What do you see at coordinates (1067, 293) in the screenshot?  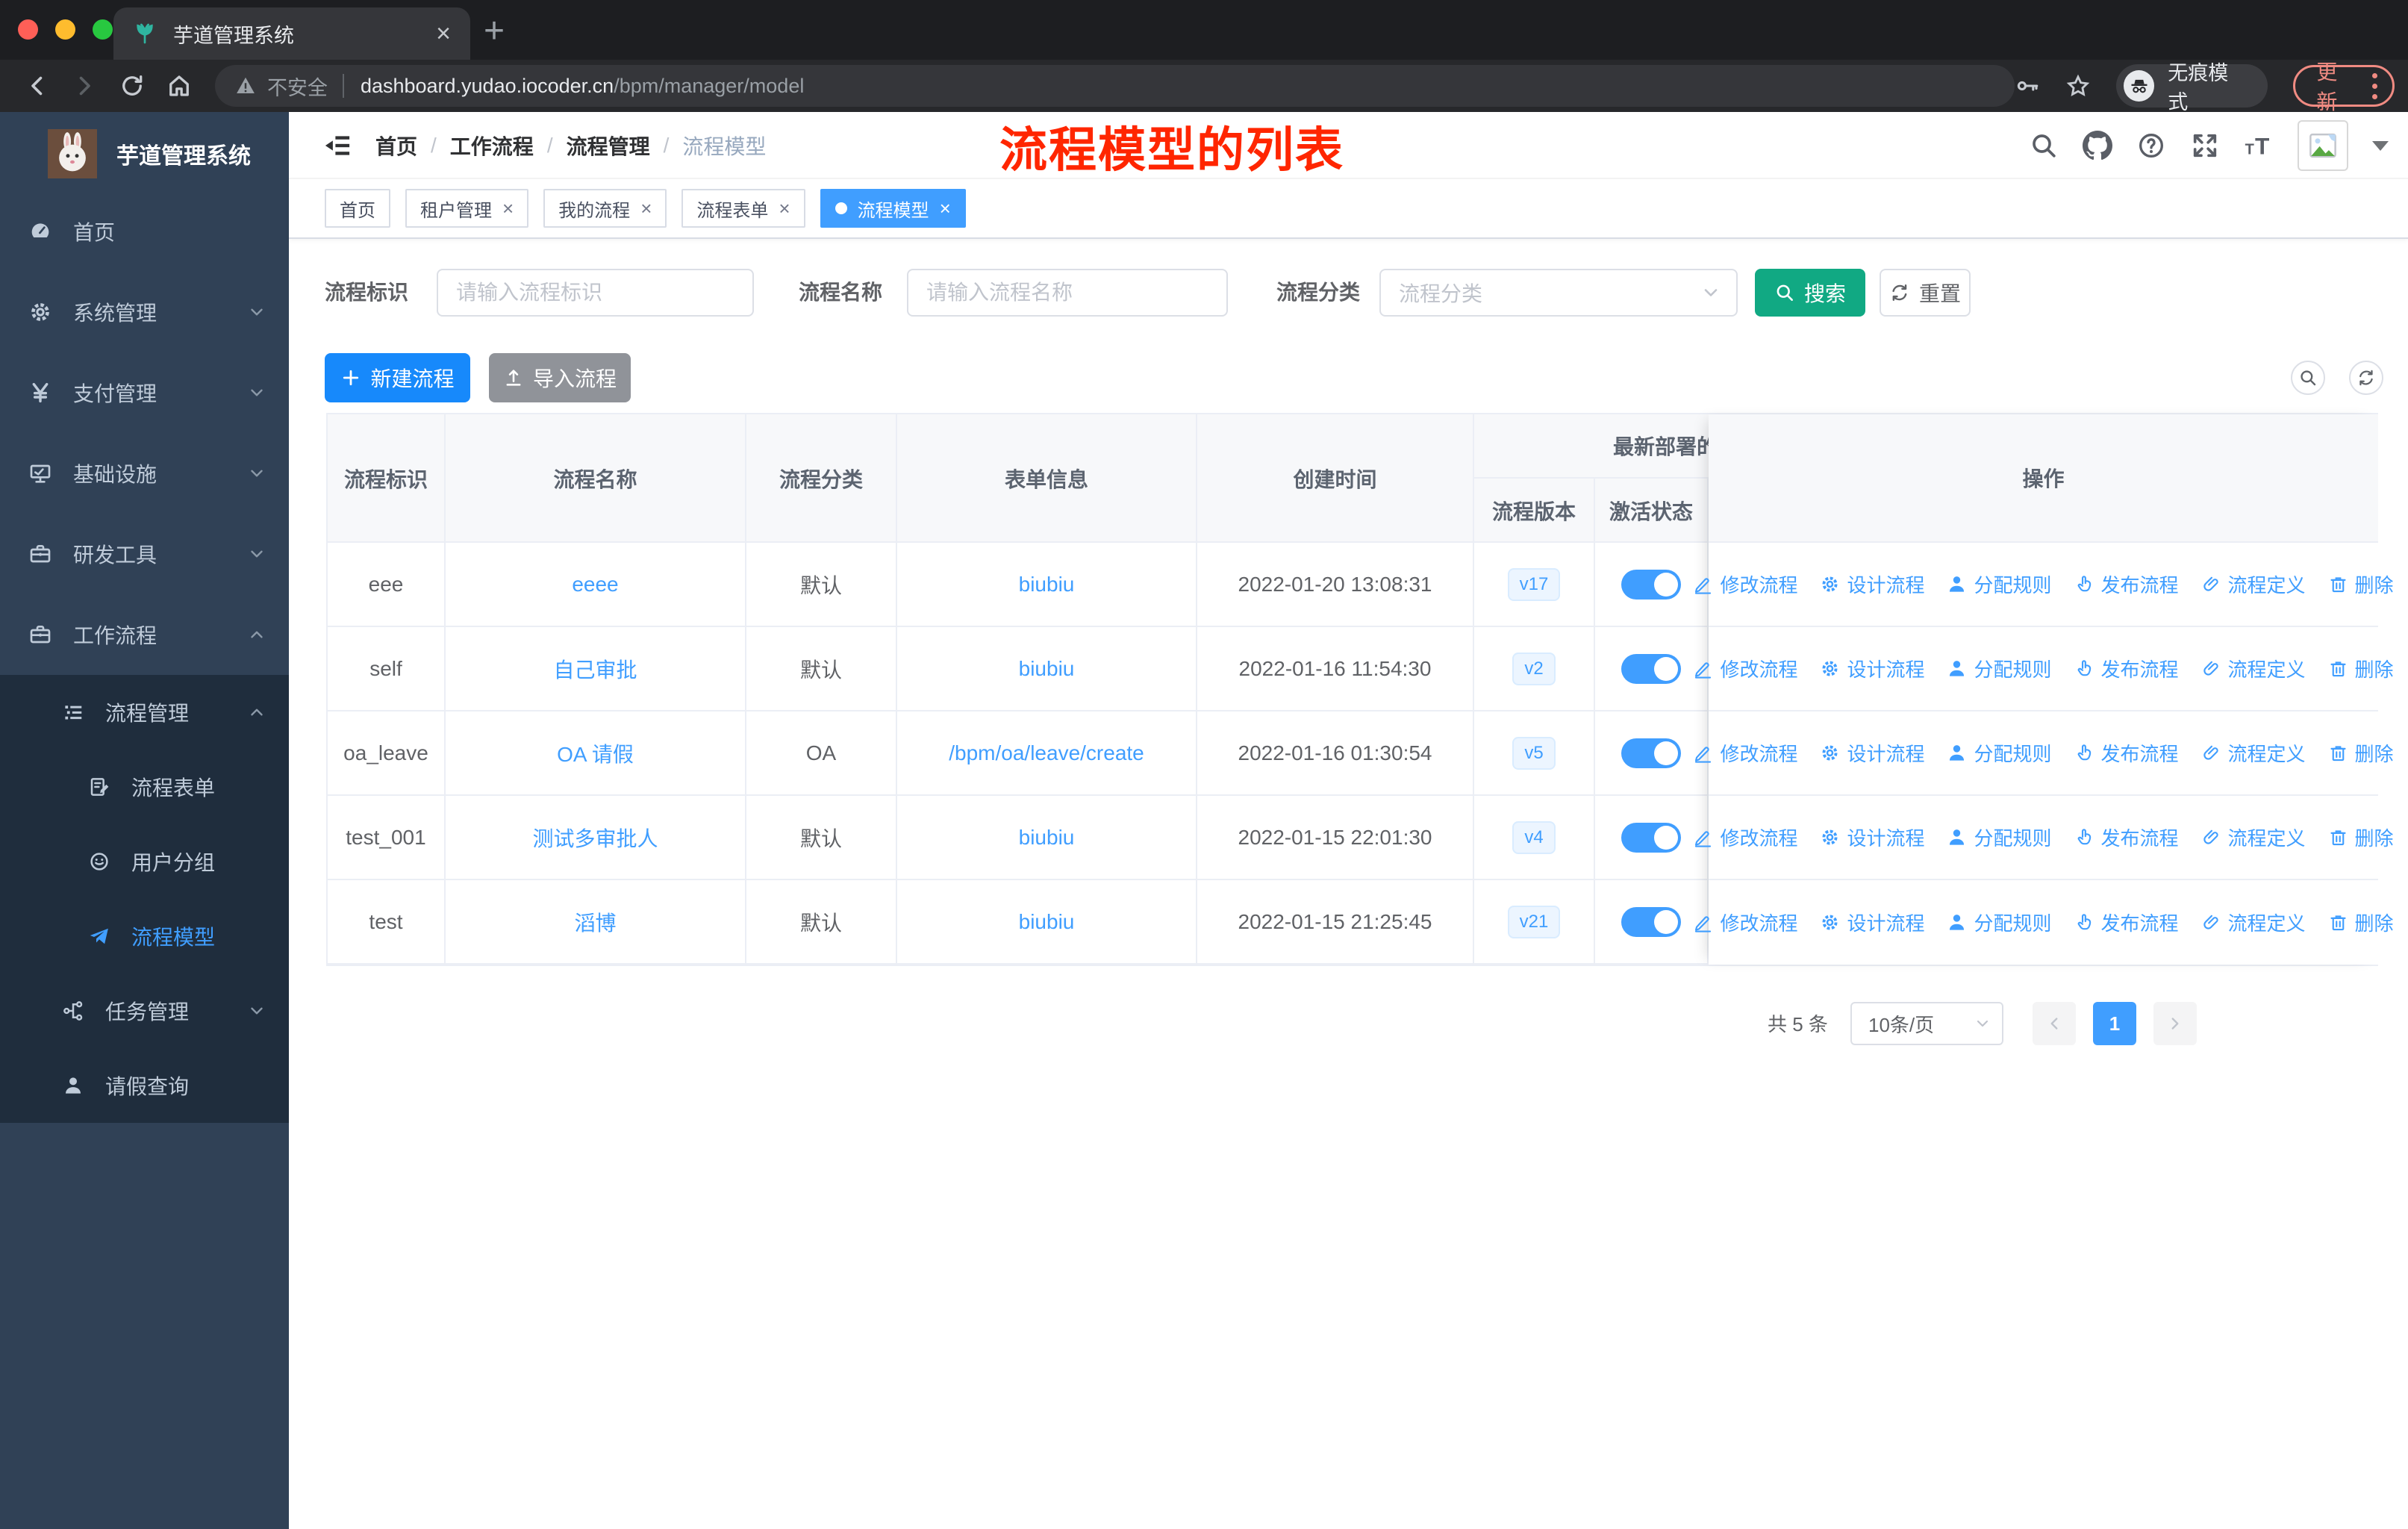 I see `process-name-input` at bounding box center [1067, 293].